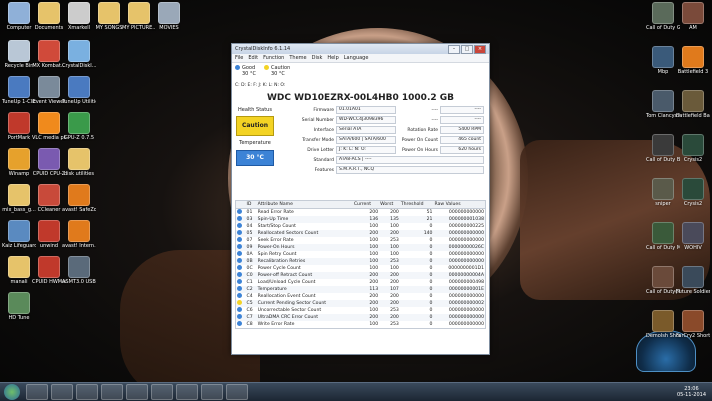 The width and height of the screenshot is (712, 401). I want to click on desktop-icon-label: Event Viewer, so click(49, 102).